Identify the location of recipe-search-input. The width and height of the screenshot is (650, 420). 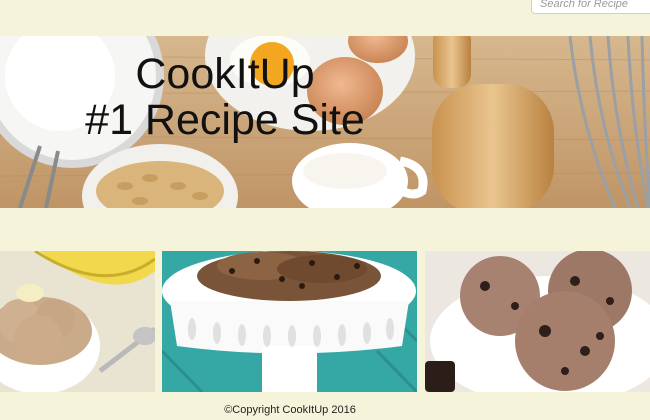
(590, 7).